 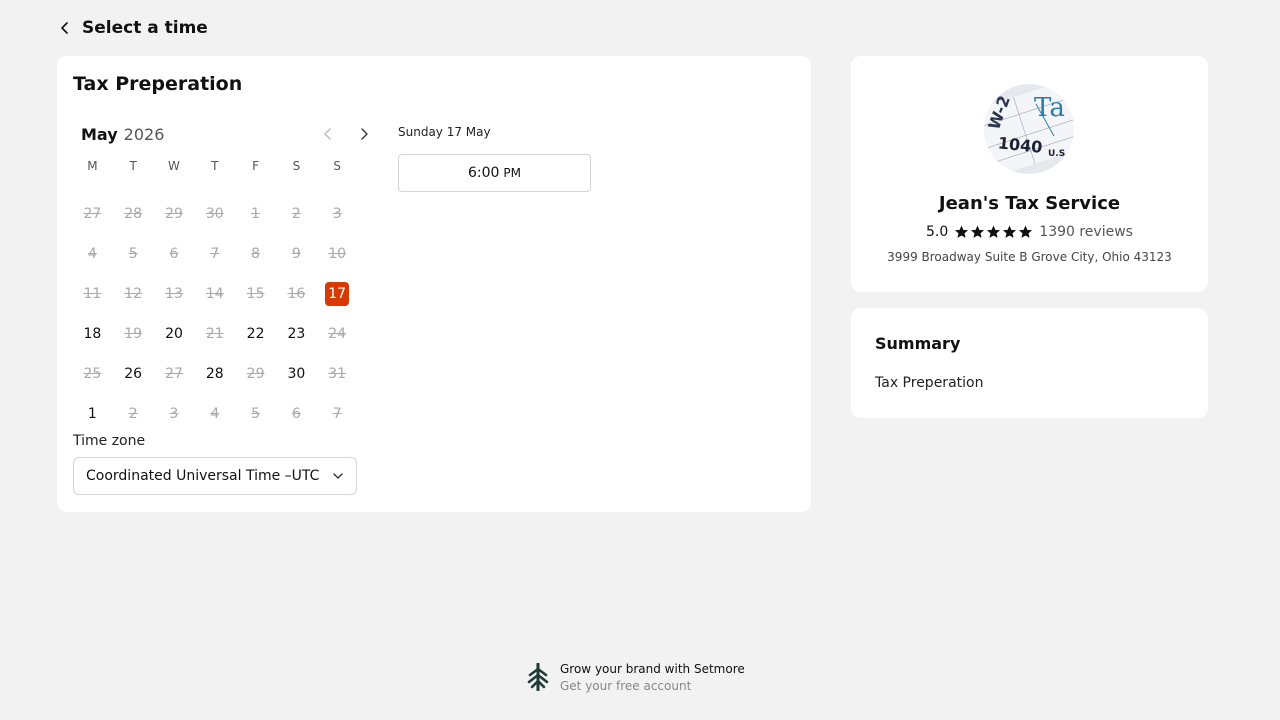 I want to click on footer-signup-link: Get your free account, so click(x=652, y=686).